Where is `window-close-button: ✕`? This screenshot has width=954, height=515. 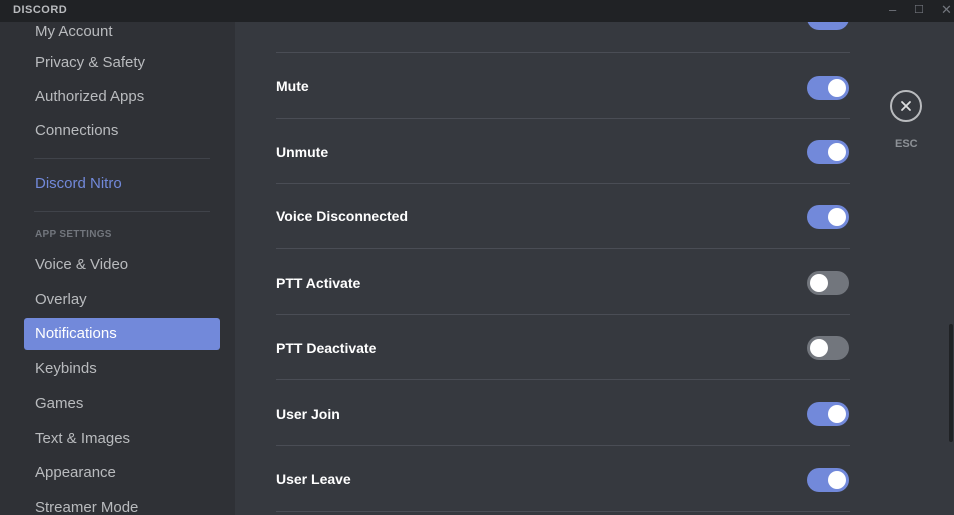
window-close-button: ✕ is located at coordinates (946, 10).